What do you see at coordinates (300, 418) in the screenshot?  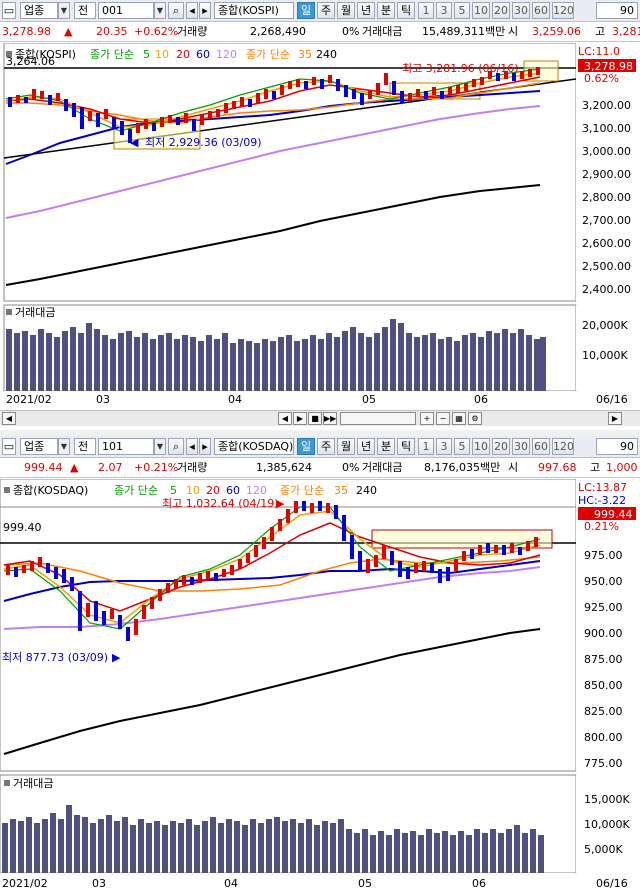 I see `play-icon: ▶` at bounding box center [300, 418].